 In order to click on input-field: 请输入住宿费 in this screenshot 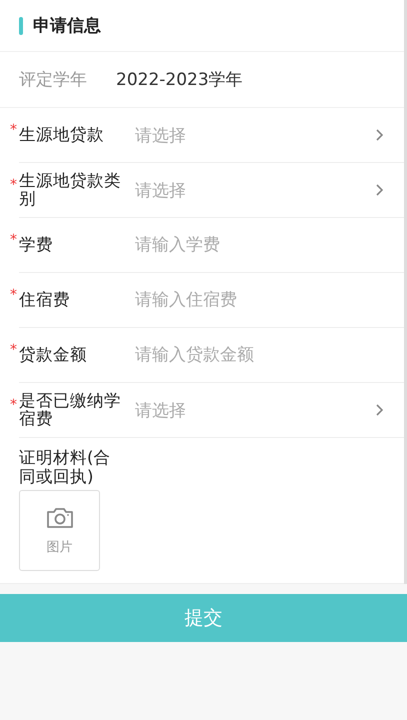, I will do `click(259, 300)`.